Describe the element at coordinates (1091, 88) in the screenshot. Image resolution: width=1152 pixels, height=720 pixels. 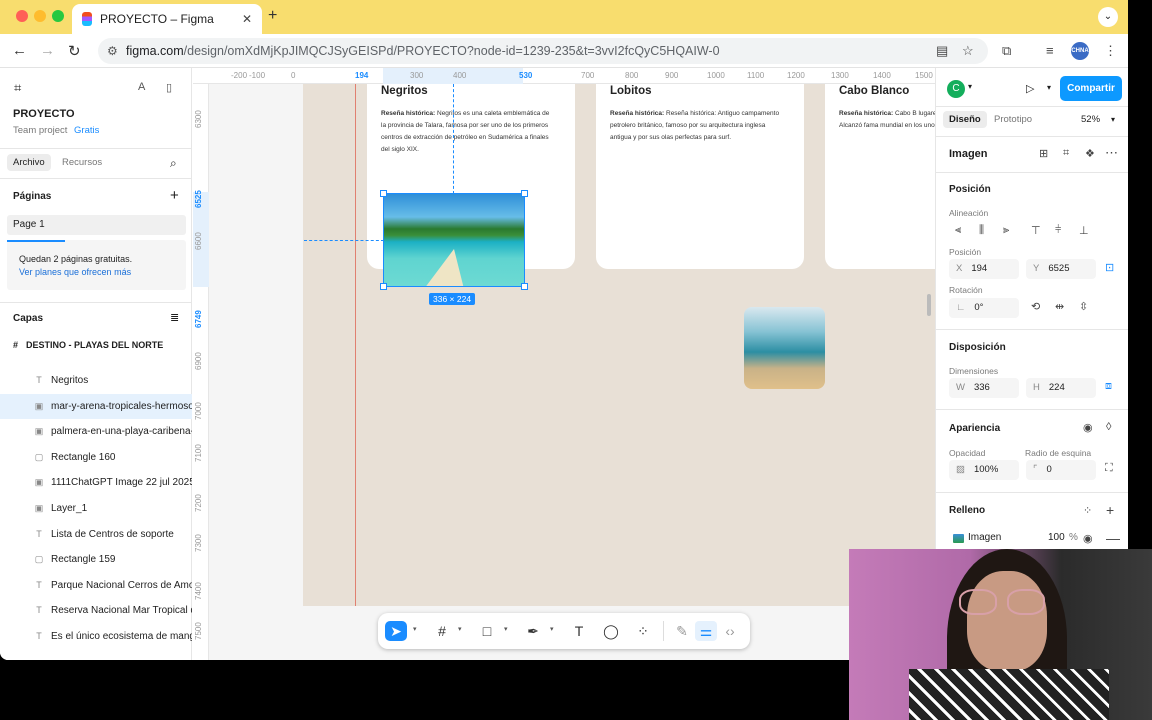
I see `share-button: Compartir` at that location.